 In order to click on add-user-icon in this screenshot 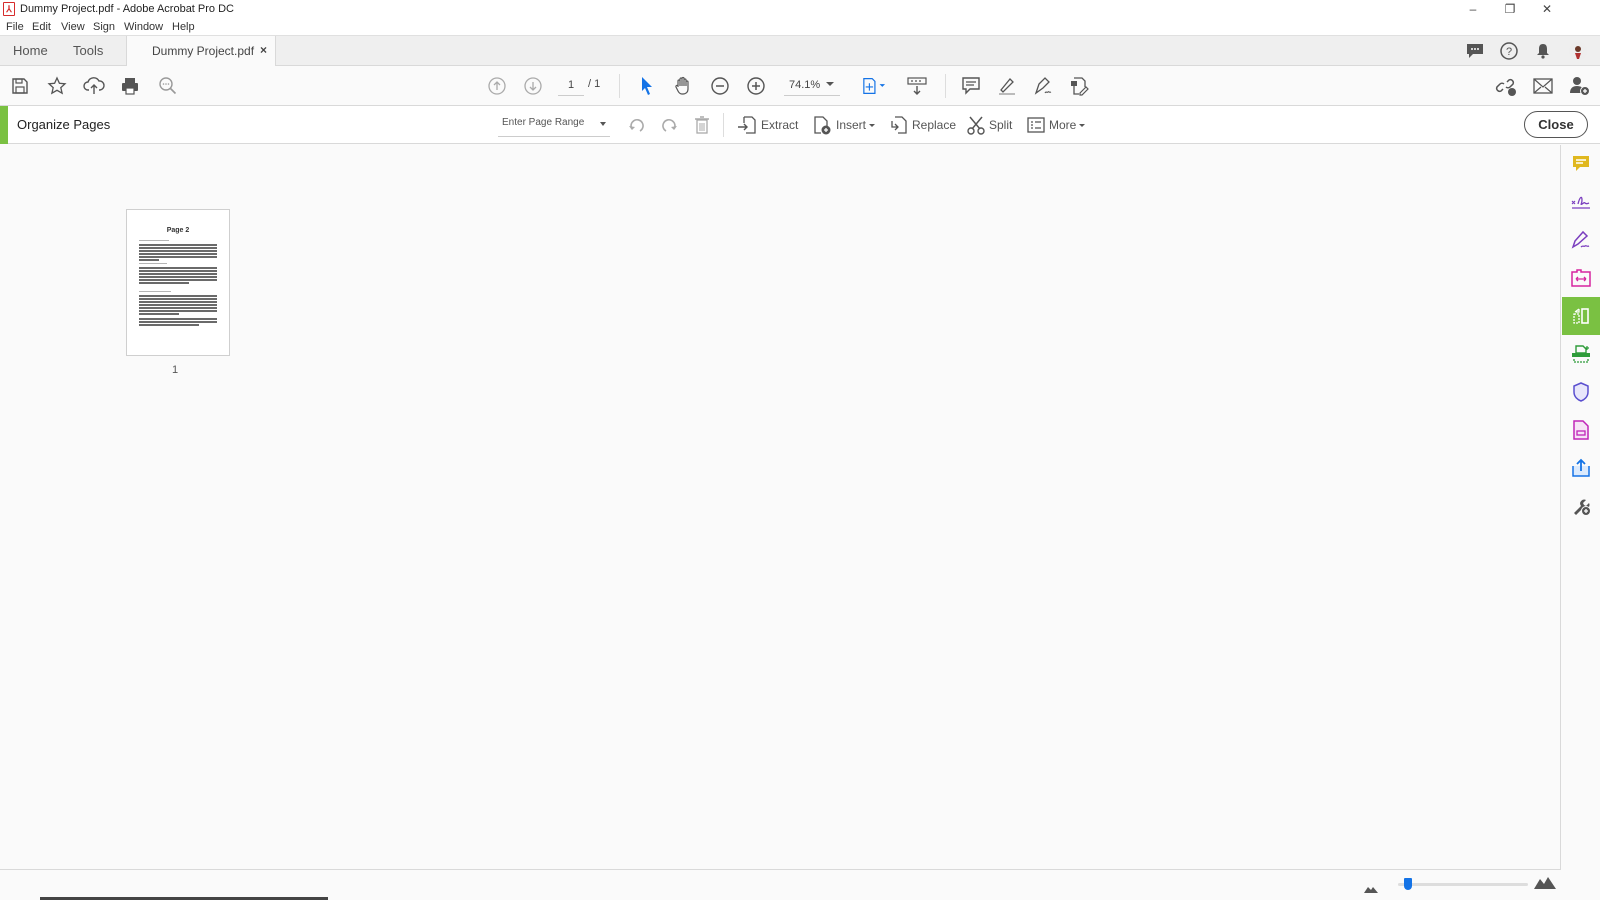, I will do `click(1580, 86)`.